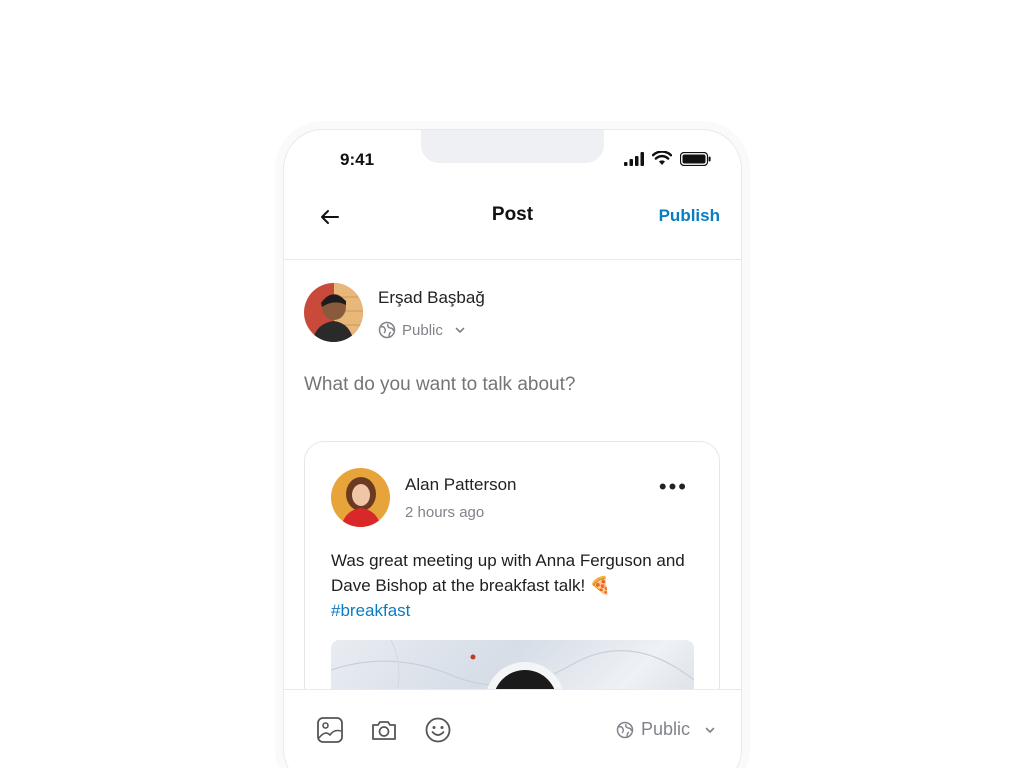 The image size is (1024, 768). Describe the element at coordinates (394, 312) in the screenshot. I see `author-block: Erşad Başbağ Public` at that location.